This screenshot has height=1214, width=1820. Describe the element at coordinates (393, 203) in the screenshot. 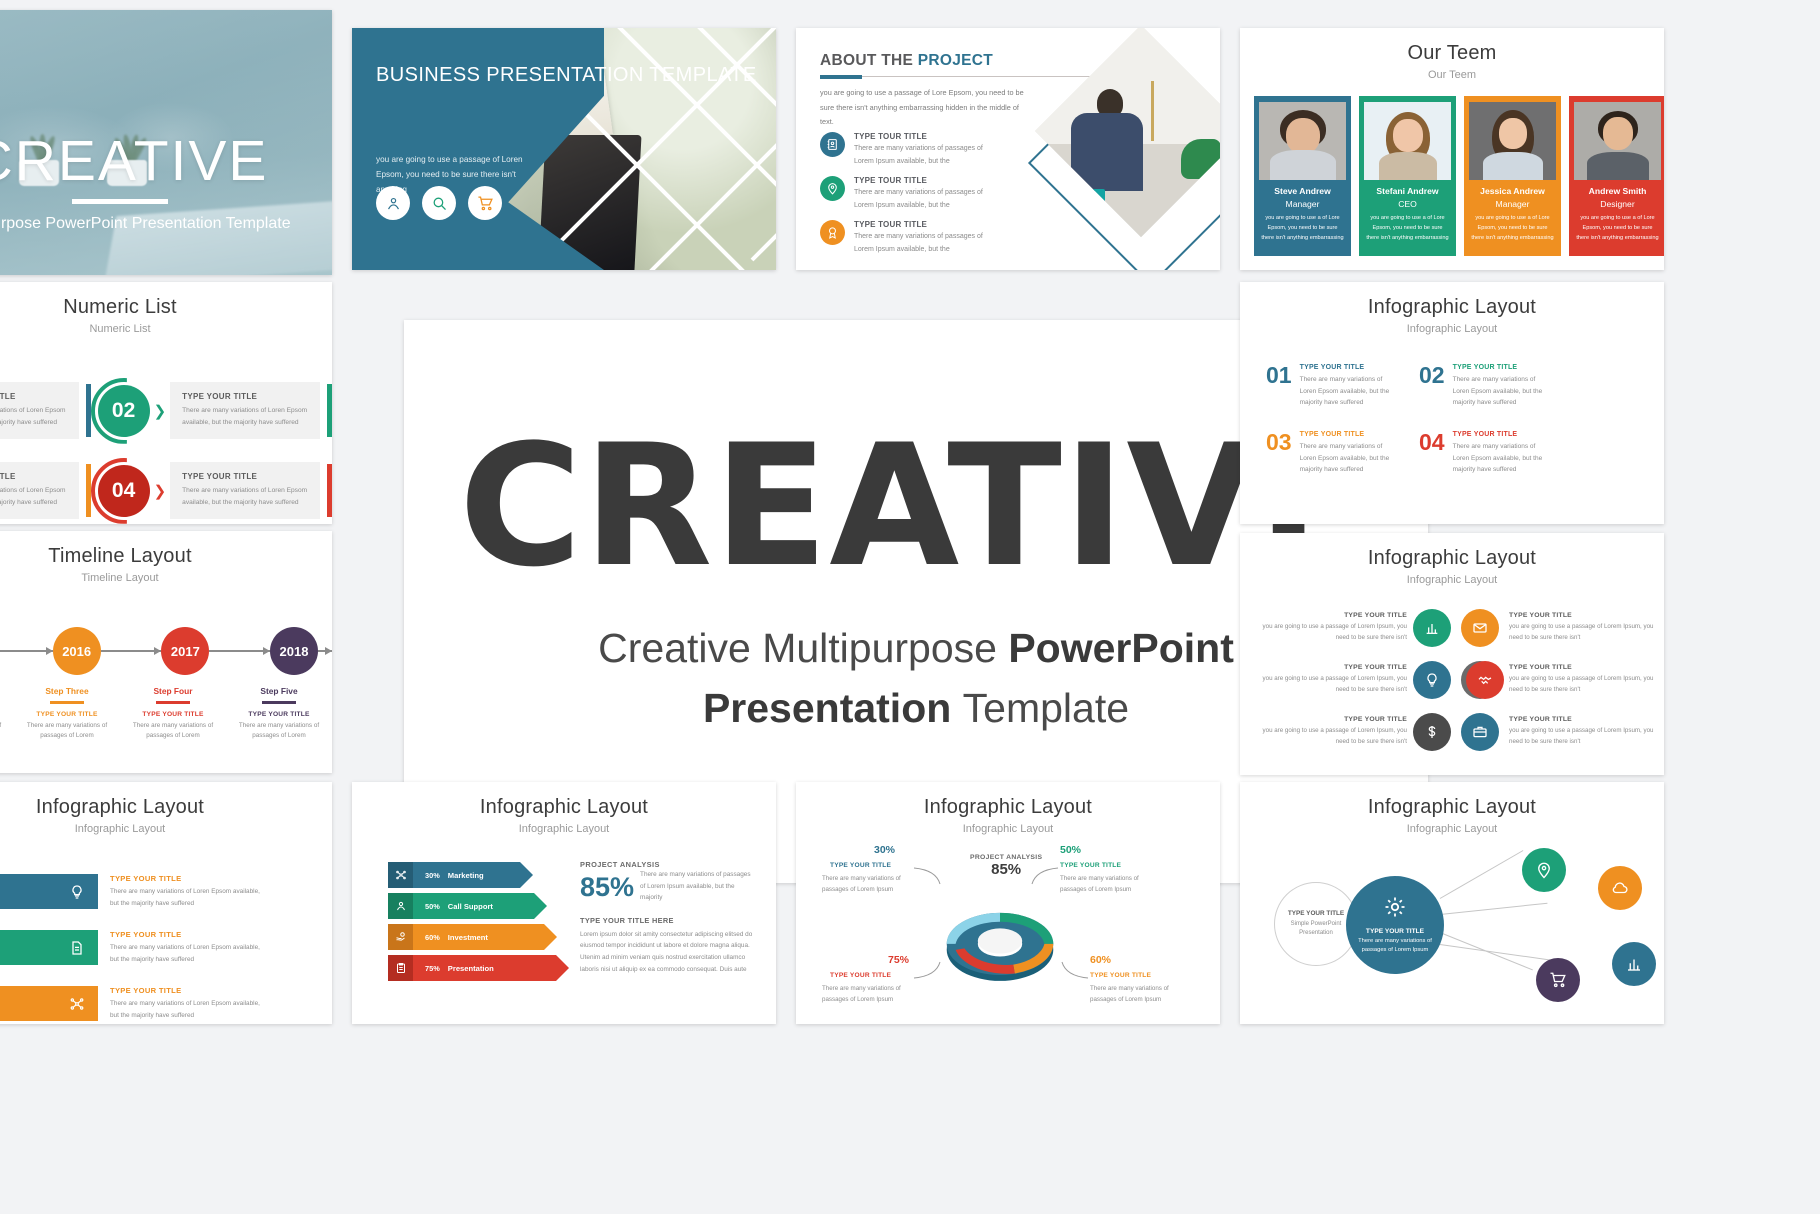

I see `user-location-icon` at that location.